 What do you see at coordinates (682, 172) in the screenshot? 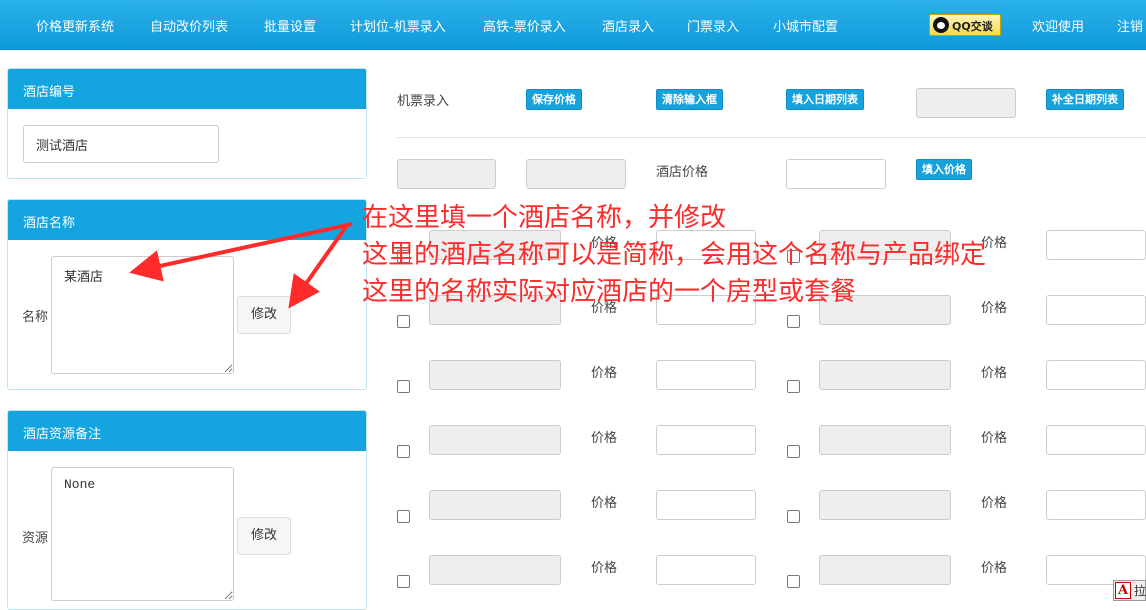
I see `hotel-price-label: 酒店价格` at bounding box center [682, 172].